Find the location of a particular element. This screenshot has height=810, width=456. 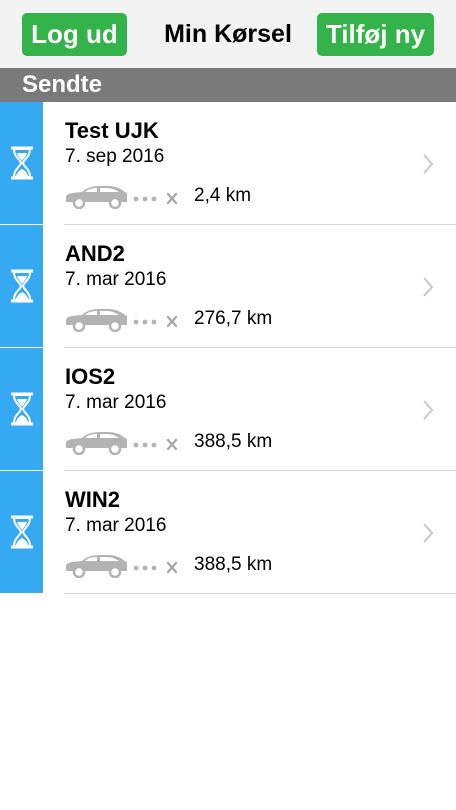

add-new-button: Tilføj ny is located at coordinates (375, 34).